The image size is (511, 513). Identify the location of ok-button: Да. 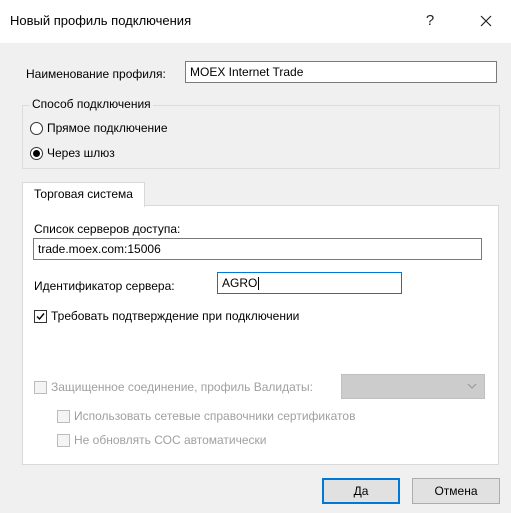
(361, 491).